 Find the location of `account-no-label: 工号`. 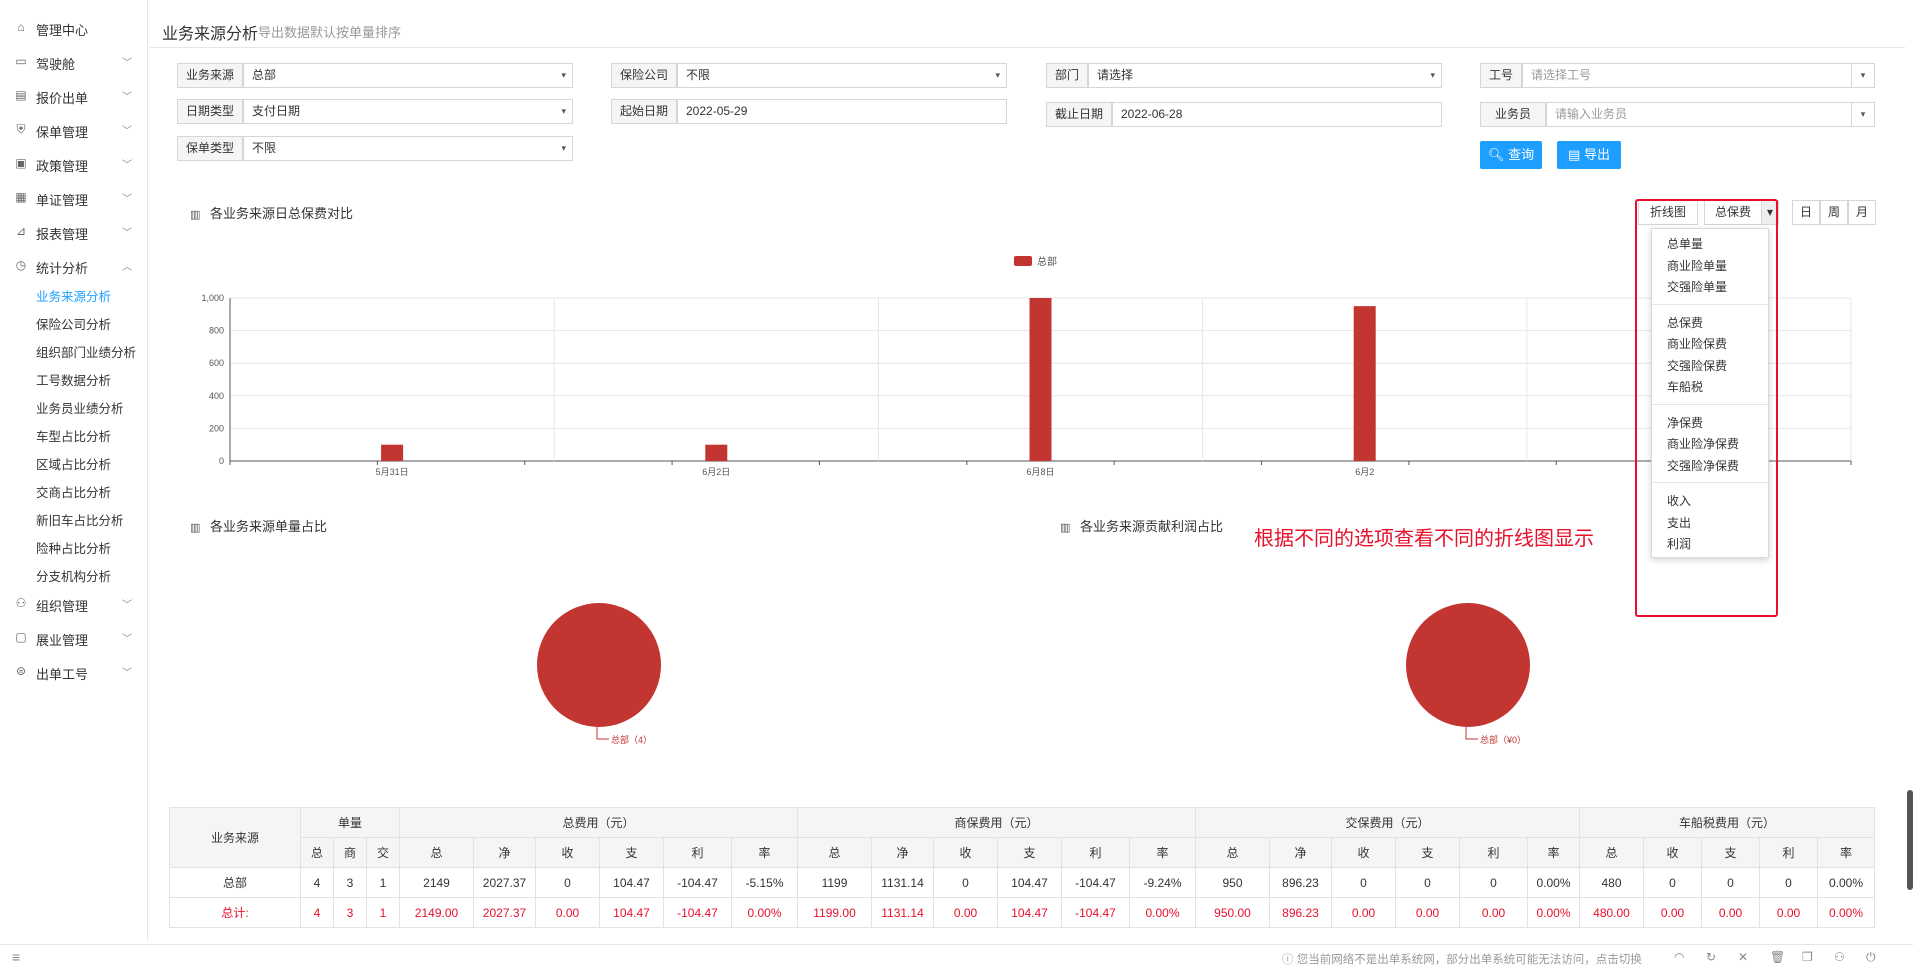

account-no-label: 工号 is located at coordinates (1501, 75).